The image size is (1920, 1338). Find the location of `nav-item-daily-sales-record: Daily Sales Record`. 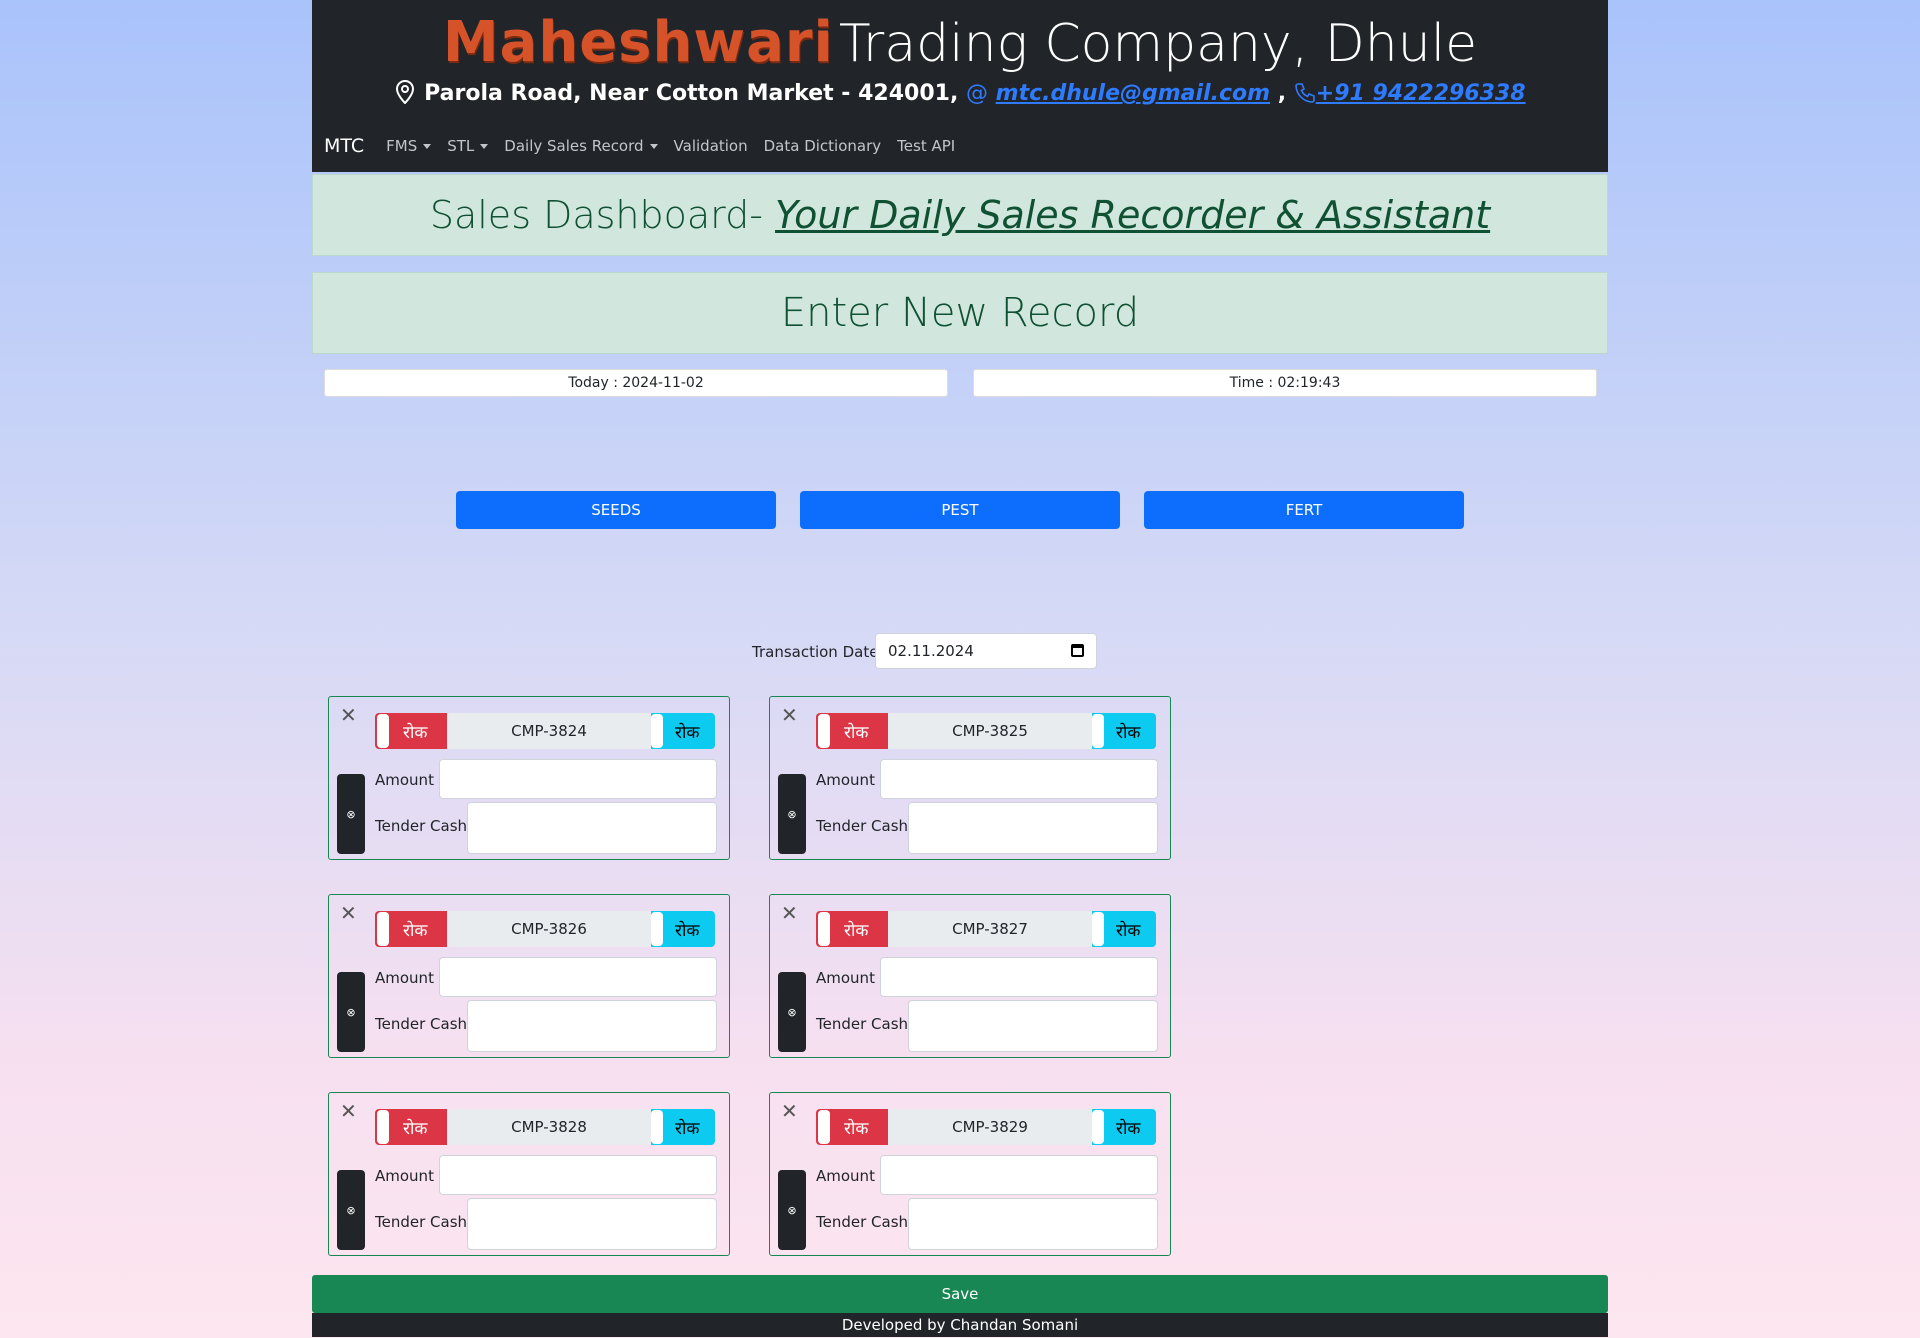

nav-item-daily-sales-record: Daily Sales Record is located at coordinates (581, 146).